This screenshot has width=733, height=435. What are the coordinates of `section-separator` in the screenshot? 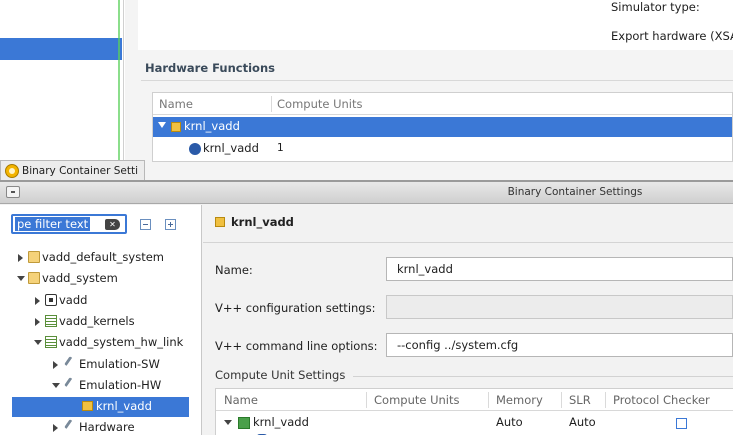 It's located at (437, 80).